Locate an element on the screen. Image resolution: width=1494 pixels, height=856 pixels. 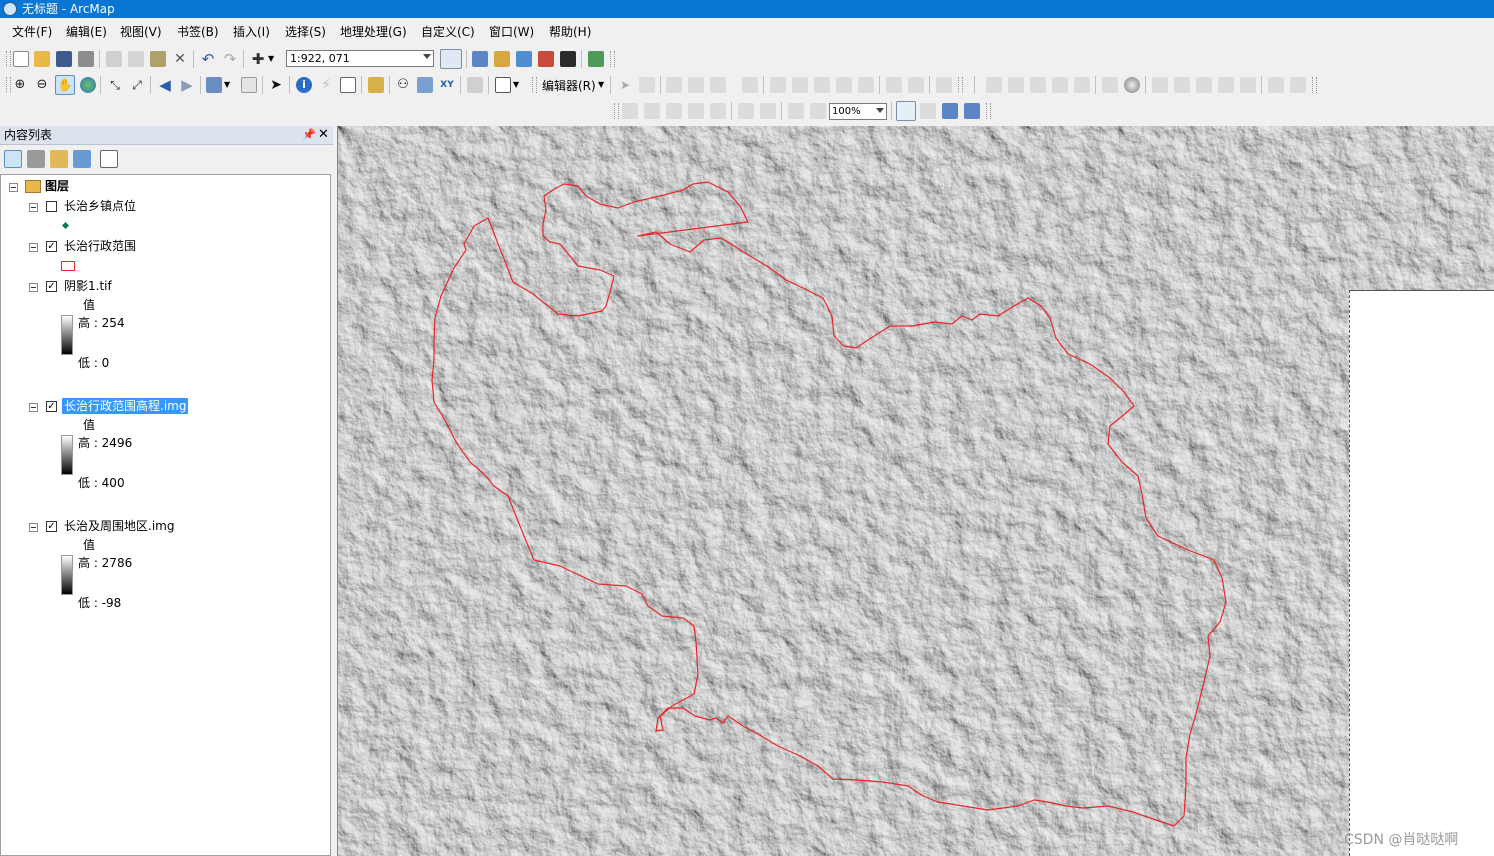
arctoolbox-icon is located at coordinates (546, 59).